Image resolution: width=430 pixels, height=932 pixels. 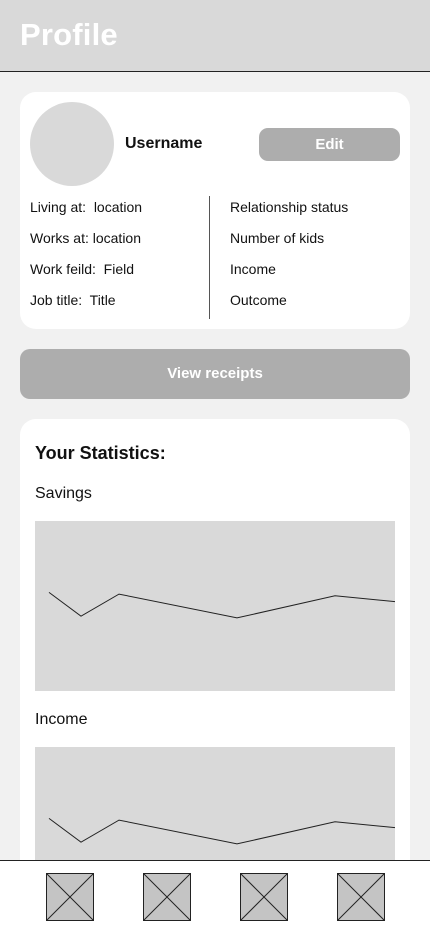 What do you see at coordinates (277, 238) in the screenshot?
I see `number-of-kids-field: Number of kids` at bounding box center [277, 238].